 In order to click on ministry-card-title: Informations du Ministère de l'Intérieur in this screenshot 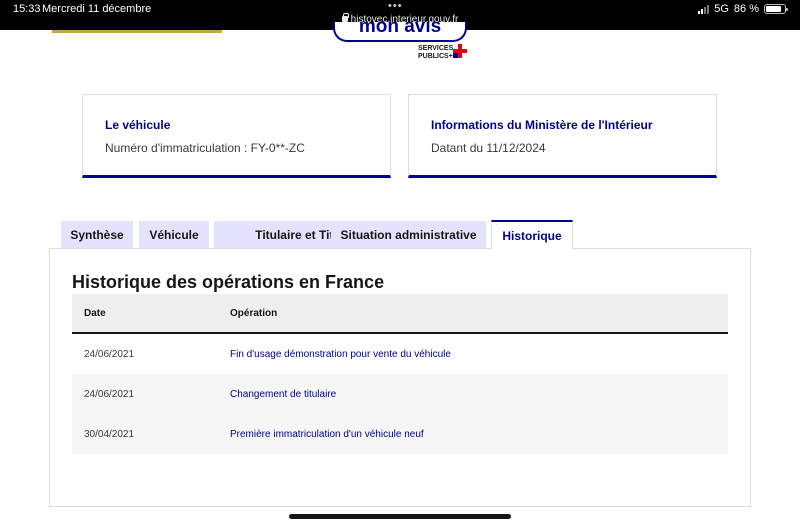, I will do `click(542, 125)`.